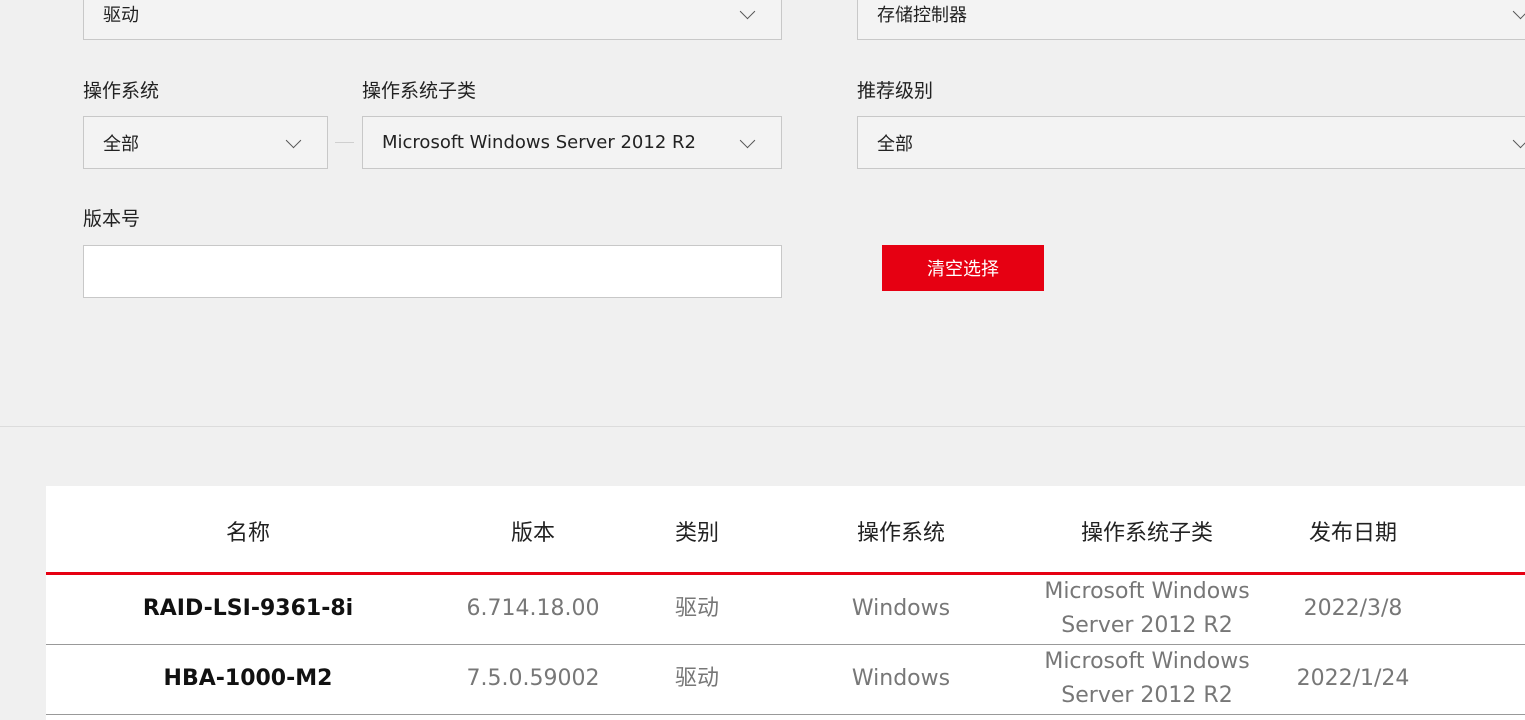  Describe the element at coordinates (121, 91) in the screenshot. I see `os-label: 操作系统` at that location.